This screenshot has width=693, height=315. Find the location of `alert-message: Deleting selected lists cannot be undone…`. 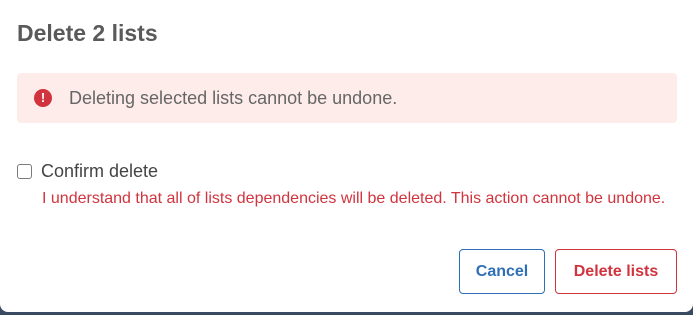

alert-message: Deleting selected lists cannot be undone… is located at coordinates (233, 98).